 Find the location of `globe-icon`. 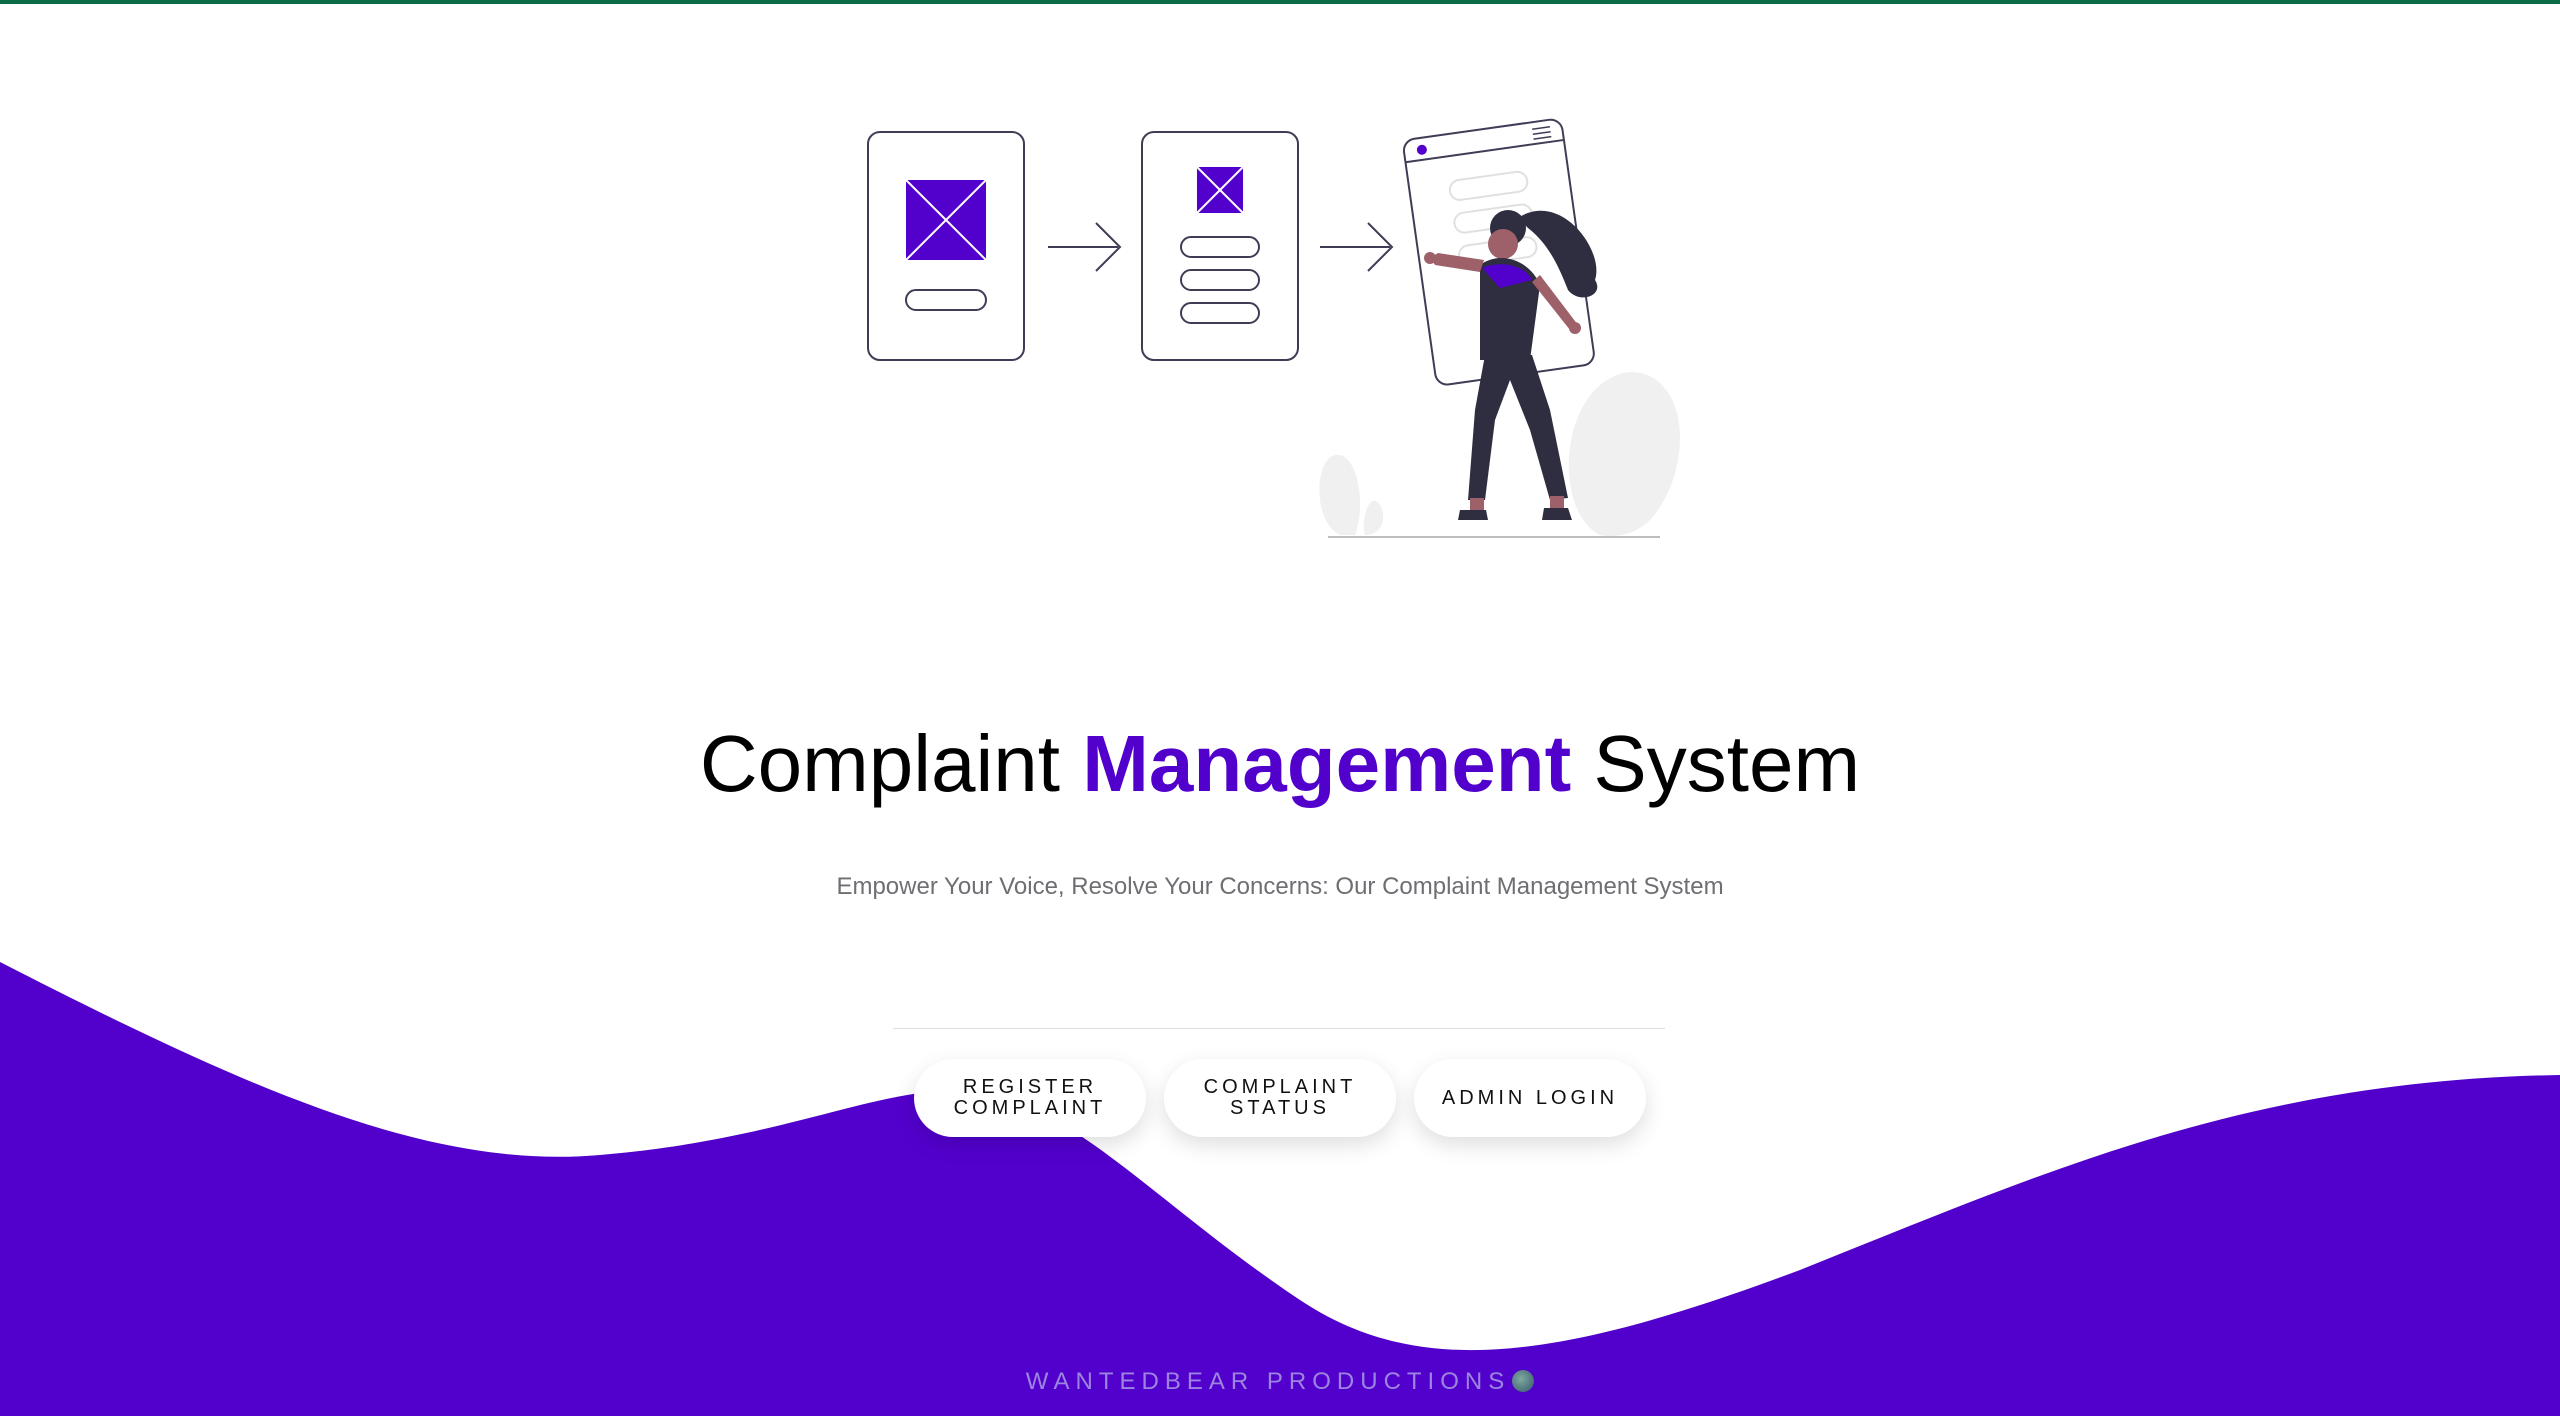

globe-icon is located at coordinates (1523, 1381).